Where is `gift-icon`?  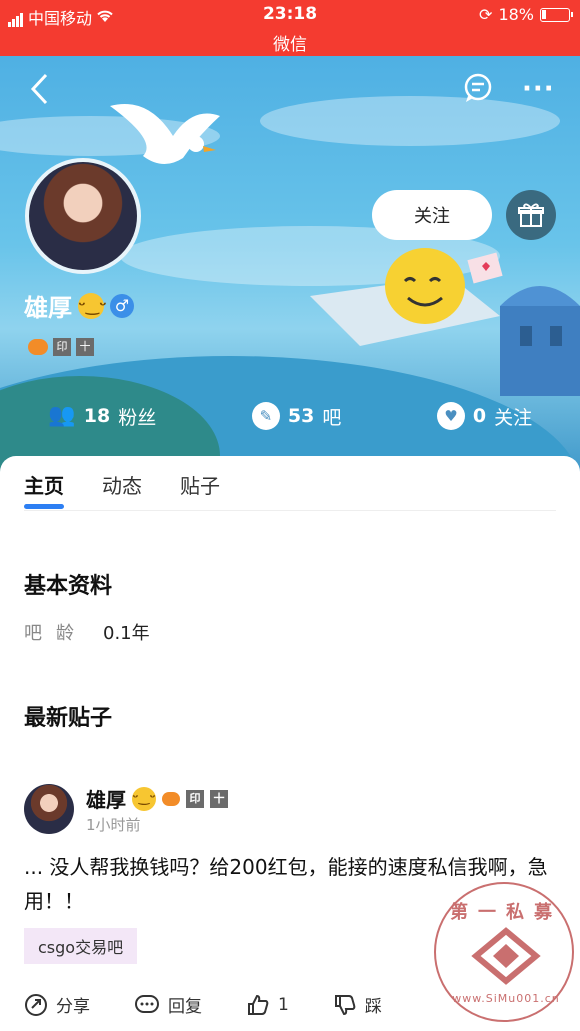
gift-icon is located at coordinates (531, 215).